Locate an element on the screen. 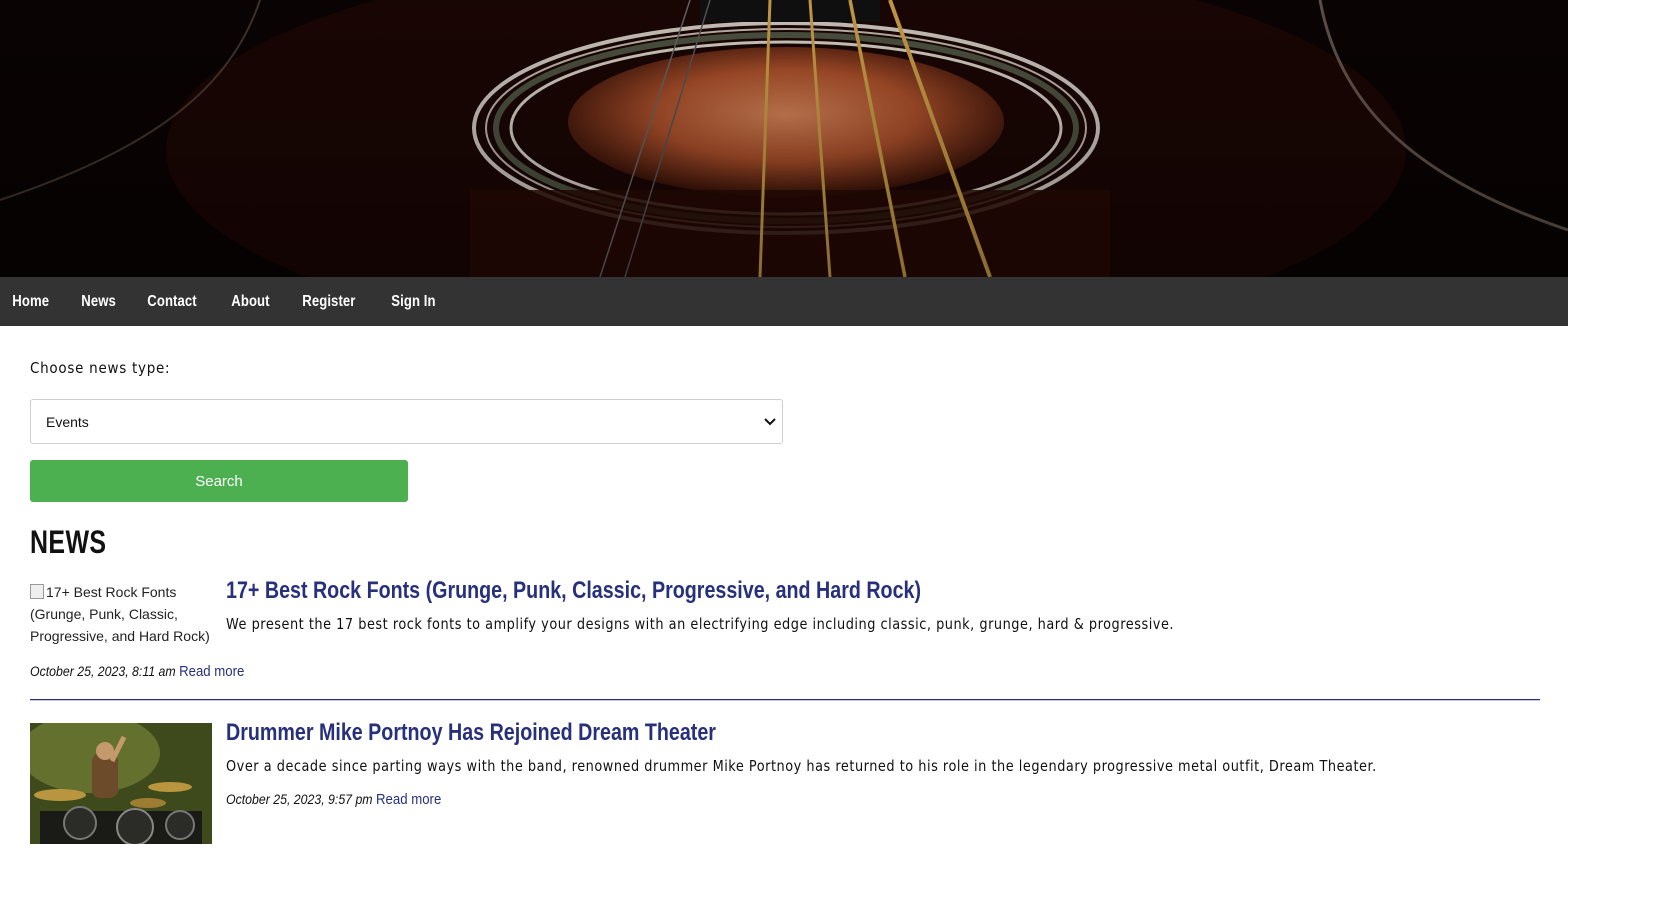 The width and height of the screenshot is (1661, 901). news-heading: NEWS is located at coordinates (68, 542).